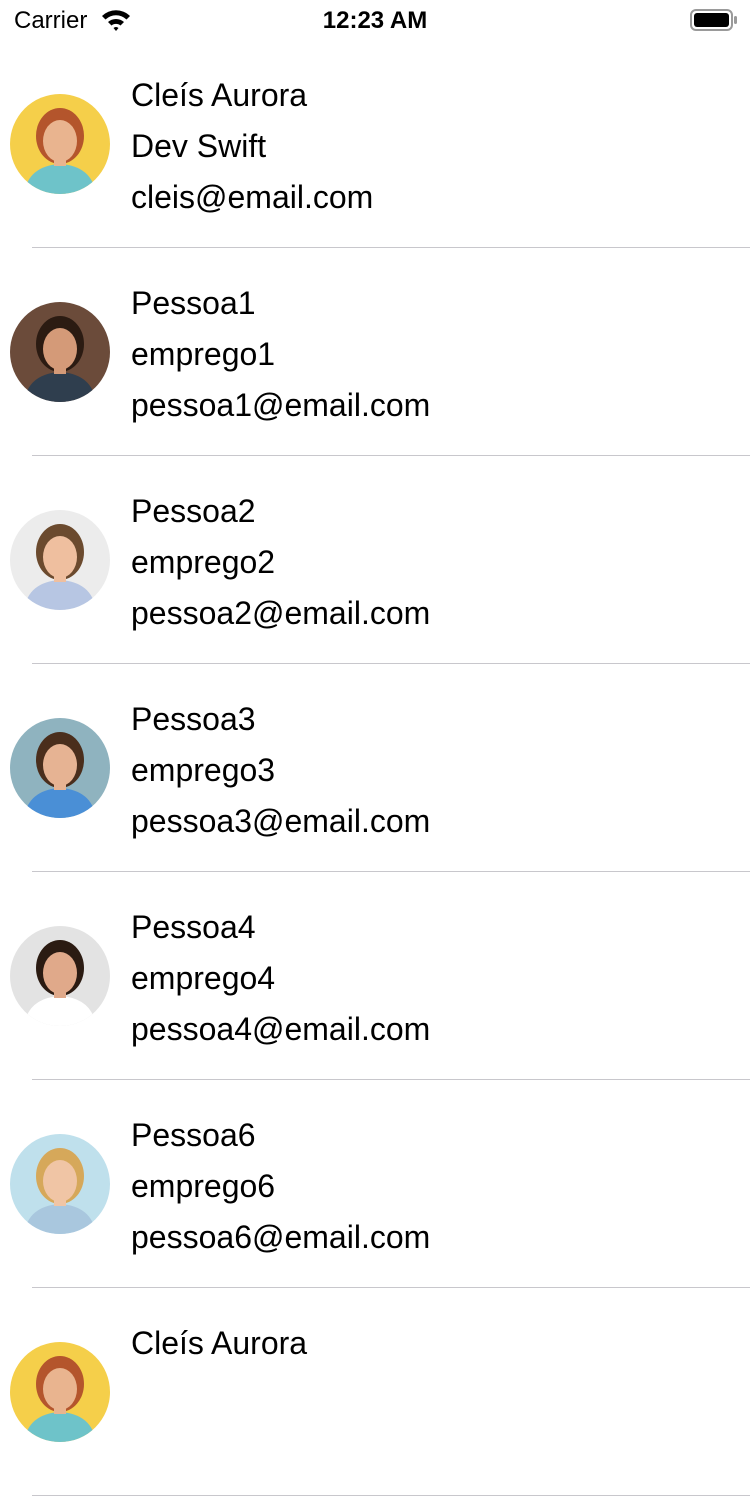 The image size is (750, 1496). What do you see at coordinates (193, 719) in the screenshot?
I see `contact-name: Pessoa3` at bounding box center [193, 719].